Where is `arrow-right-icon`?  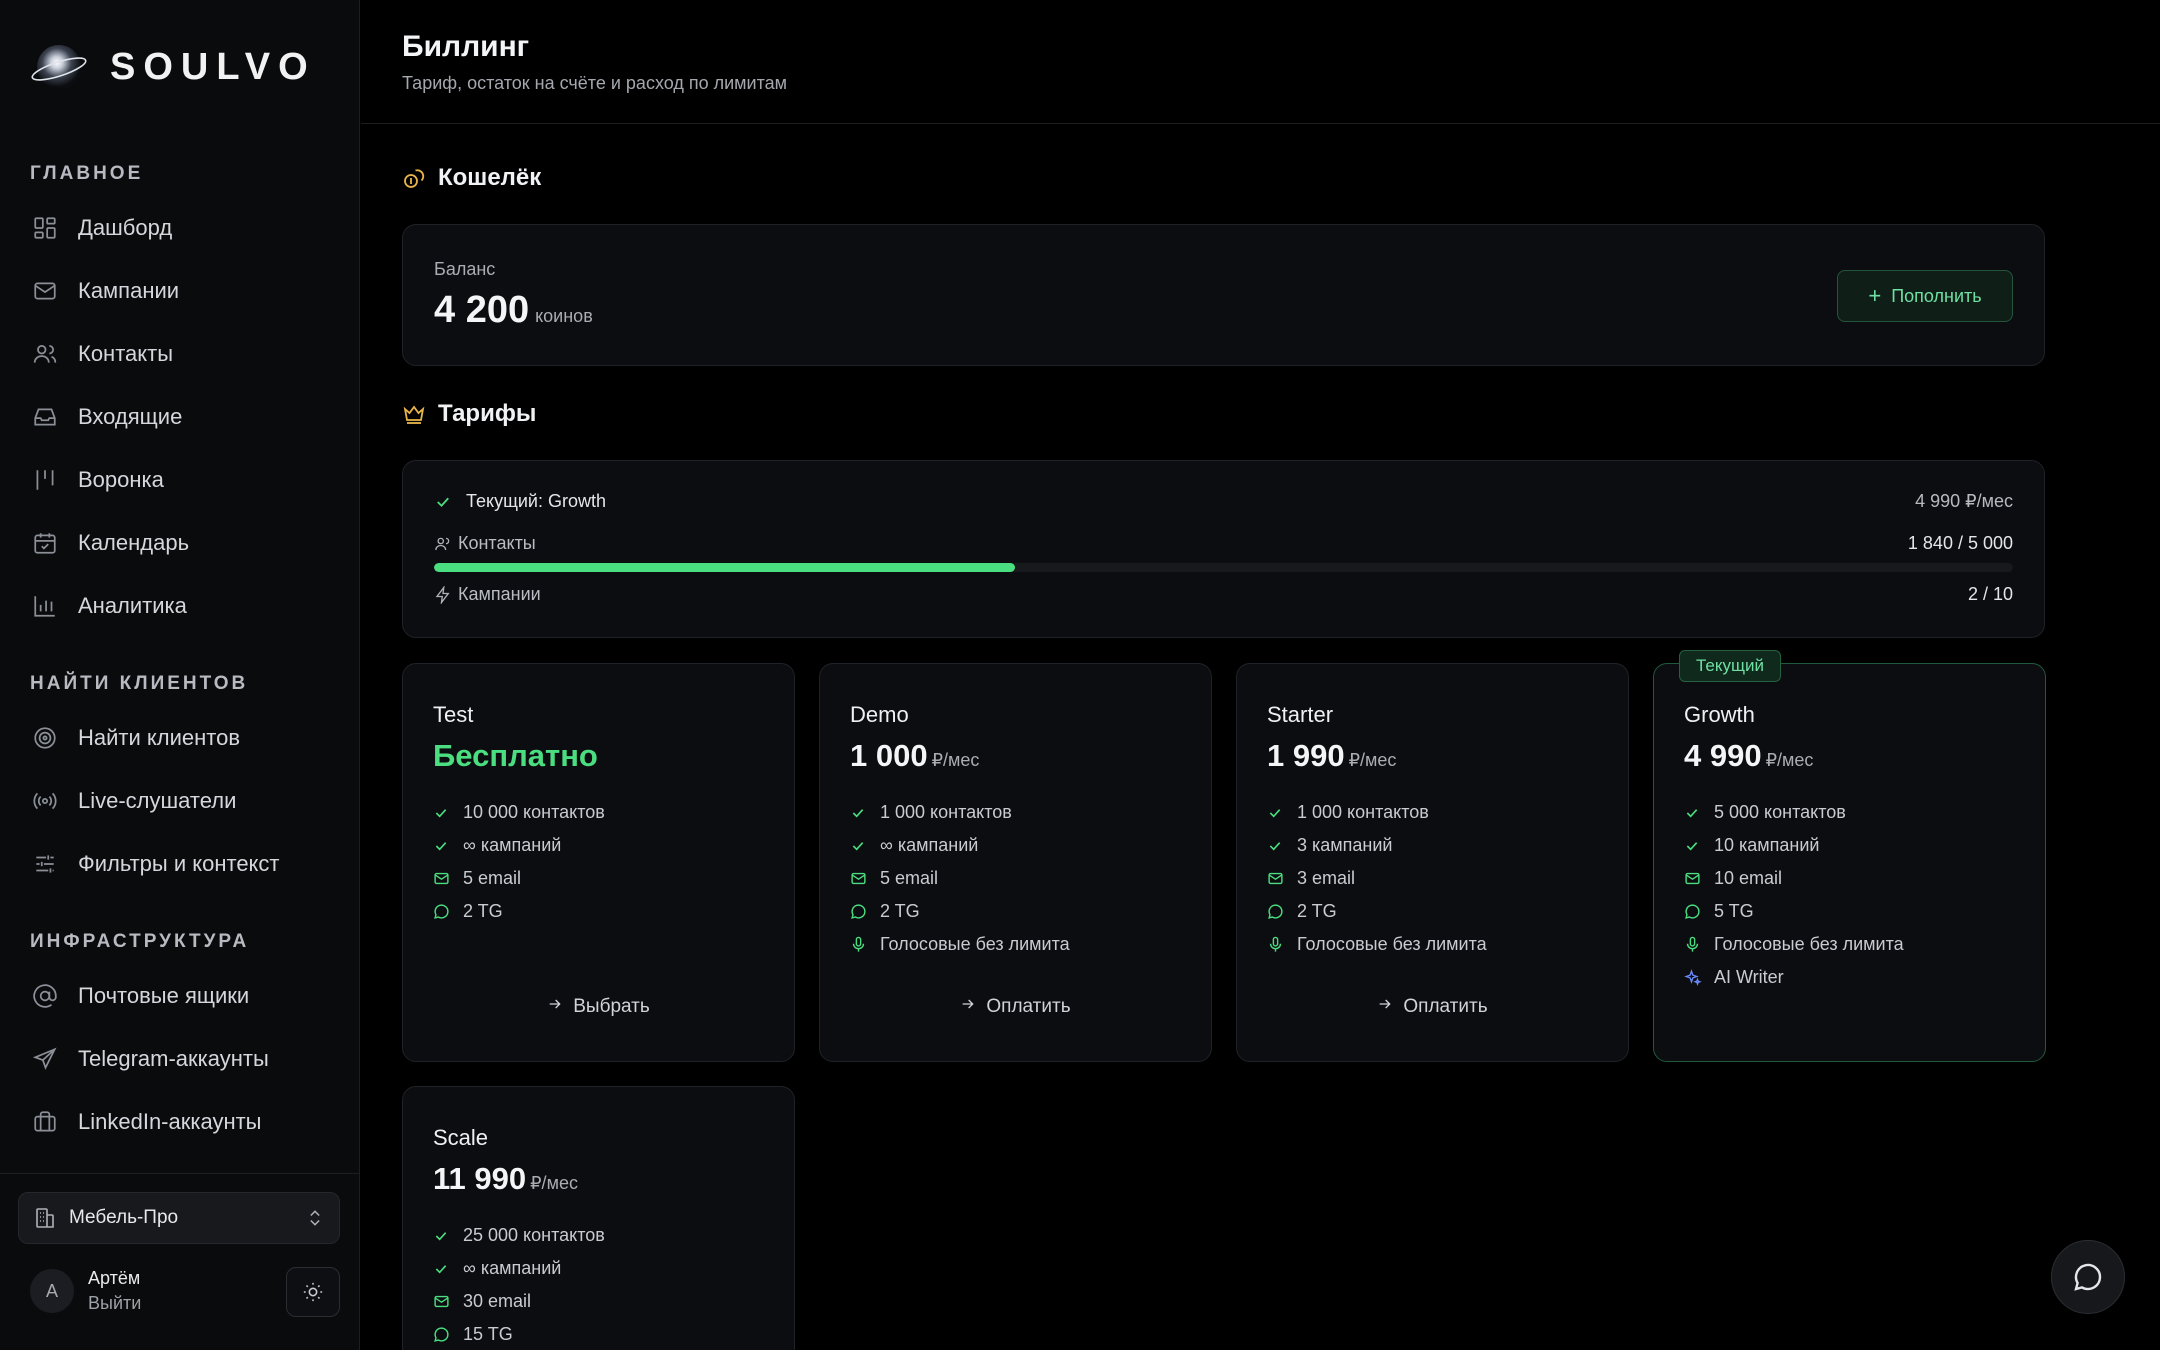 arrow-right-icon is located at coordinates (968, 1007).